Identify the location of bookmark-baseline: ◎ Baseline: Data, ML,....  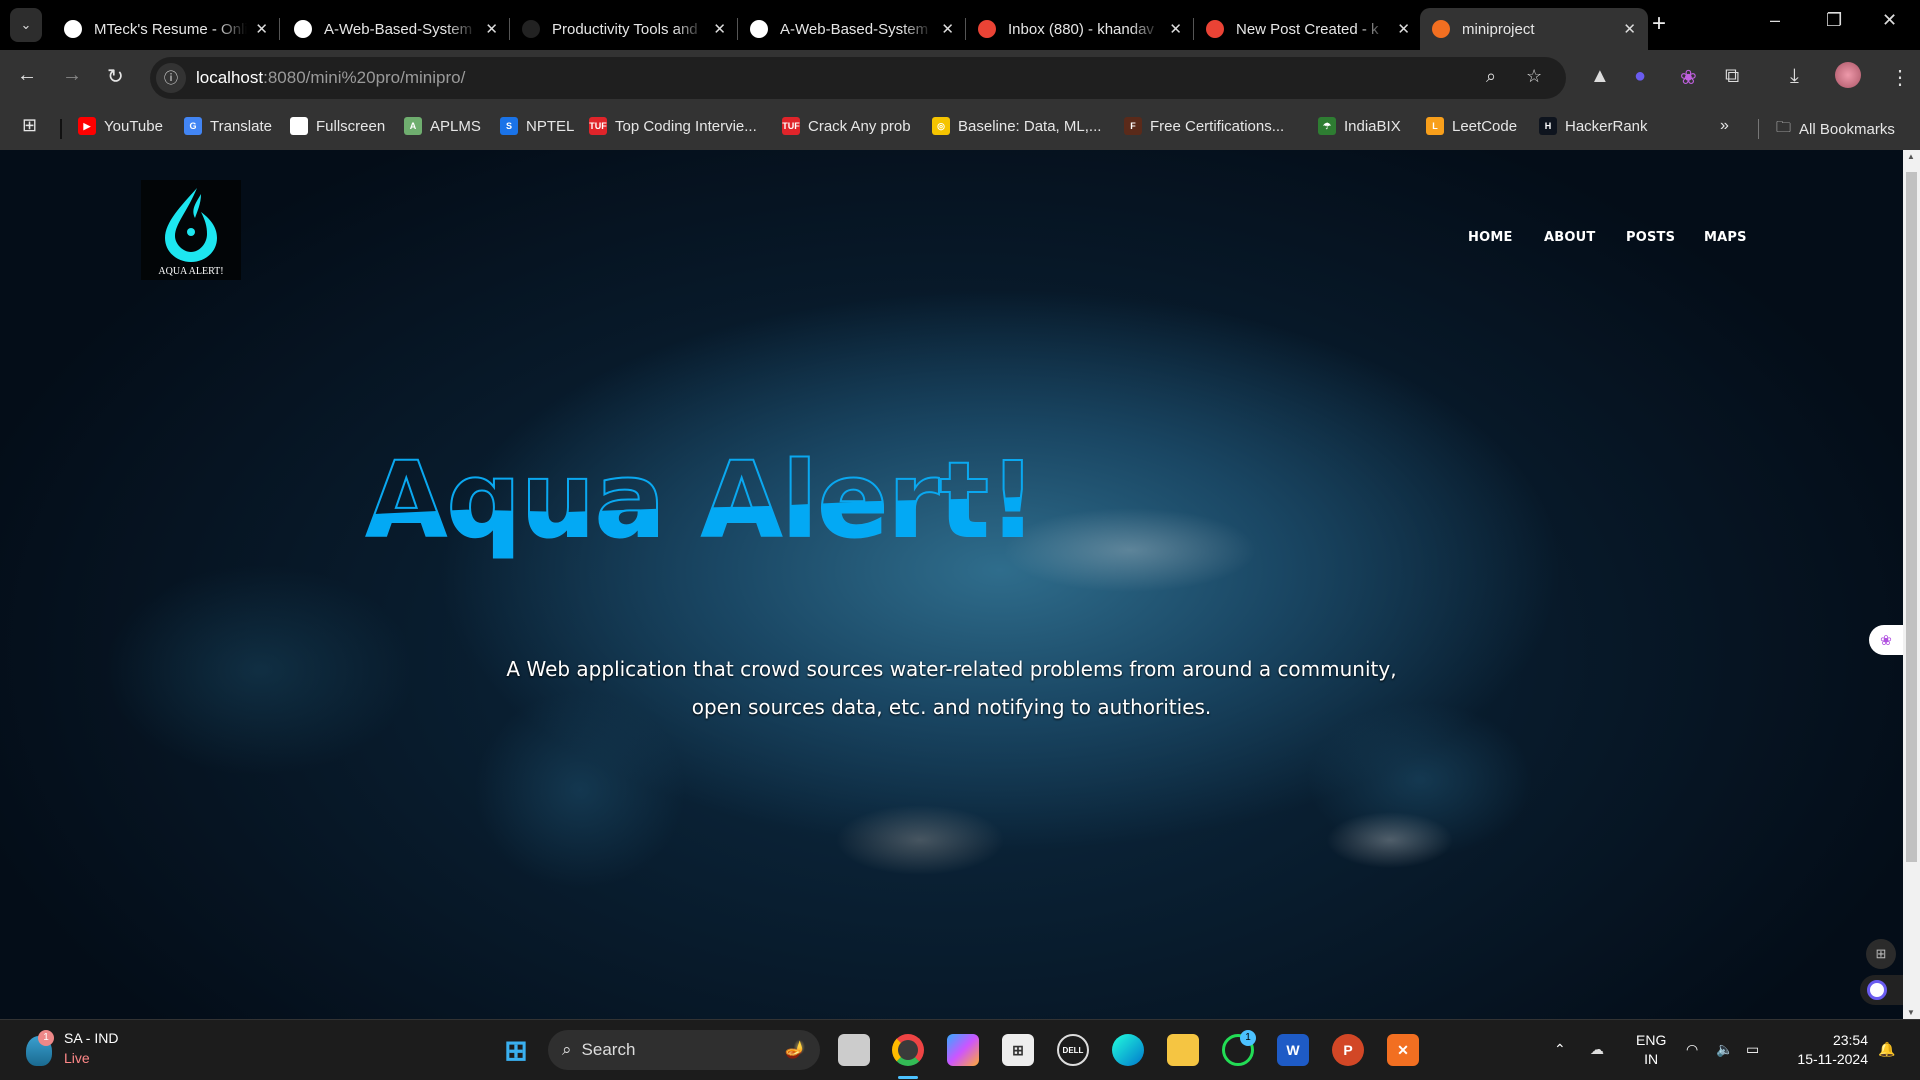
(1016, 126).